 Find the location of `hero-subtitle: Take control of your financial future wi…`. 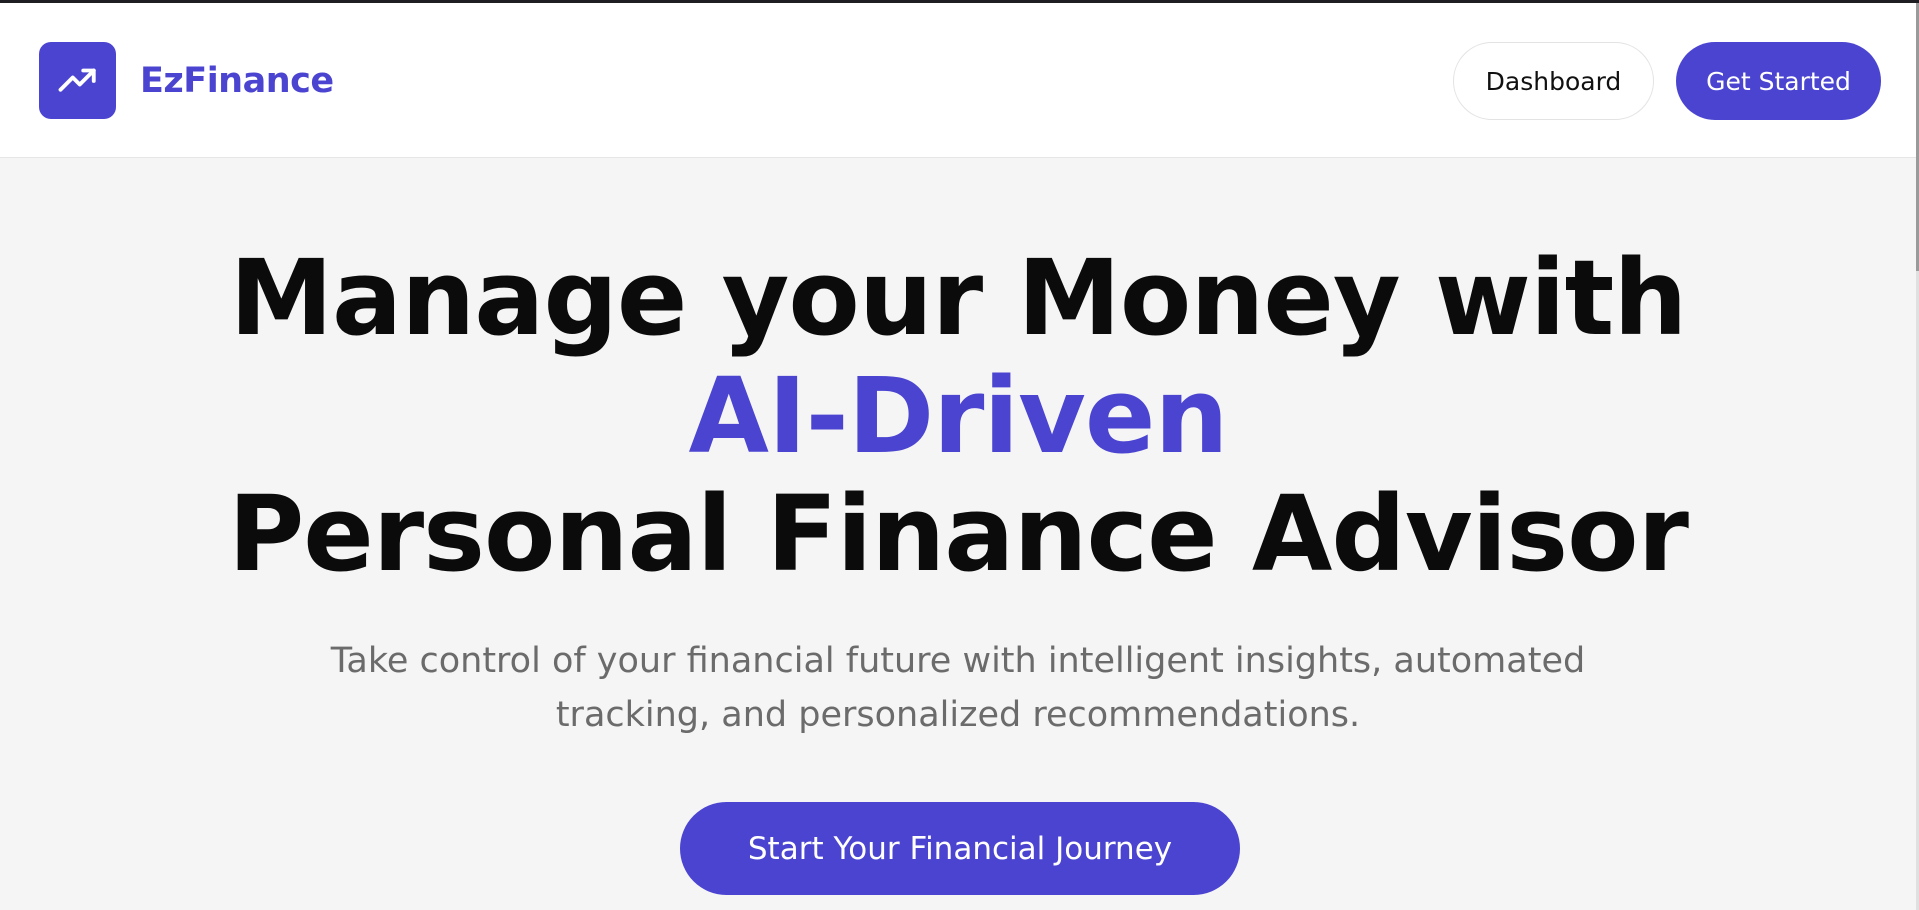

hero-subtitle: Take control of your financial future wi… is located at coordinates (958, 688).